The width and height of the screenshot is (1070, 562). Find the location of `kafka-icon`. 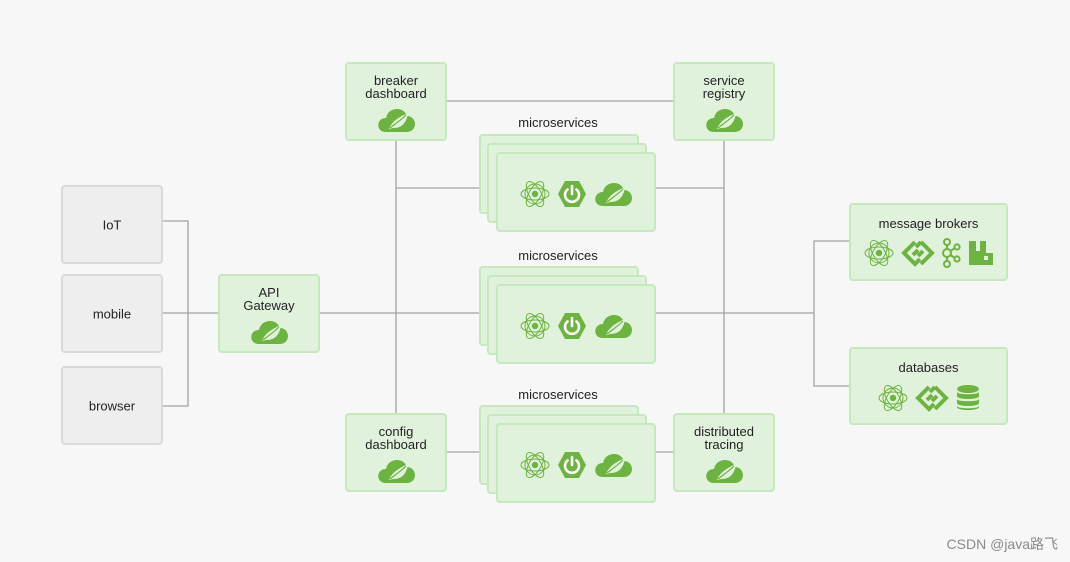

kafka-icon is located at coordinates (951, 253).